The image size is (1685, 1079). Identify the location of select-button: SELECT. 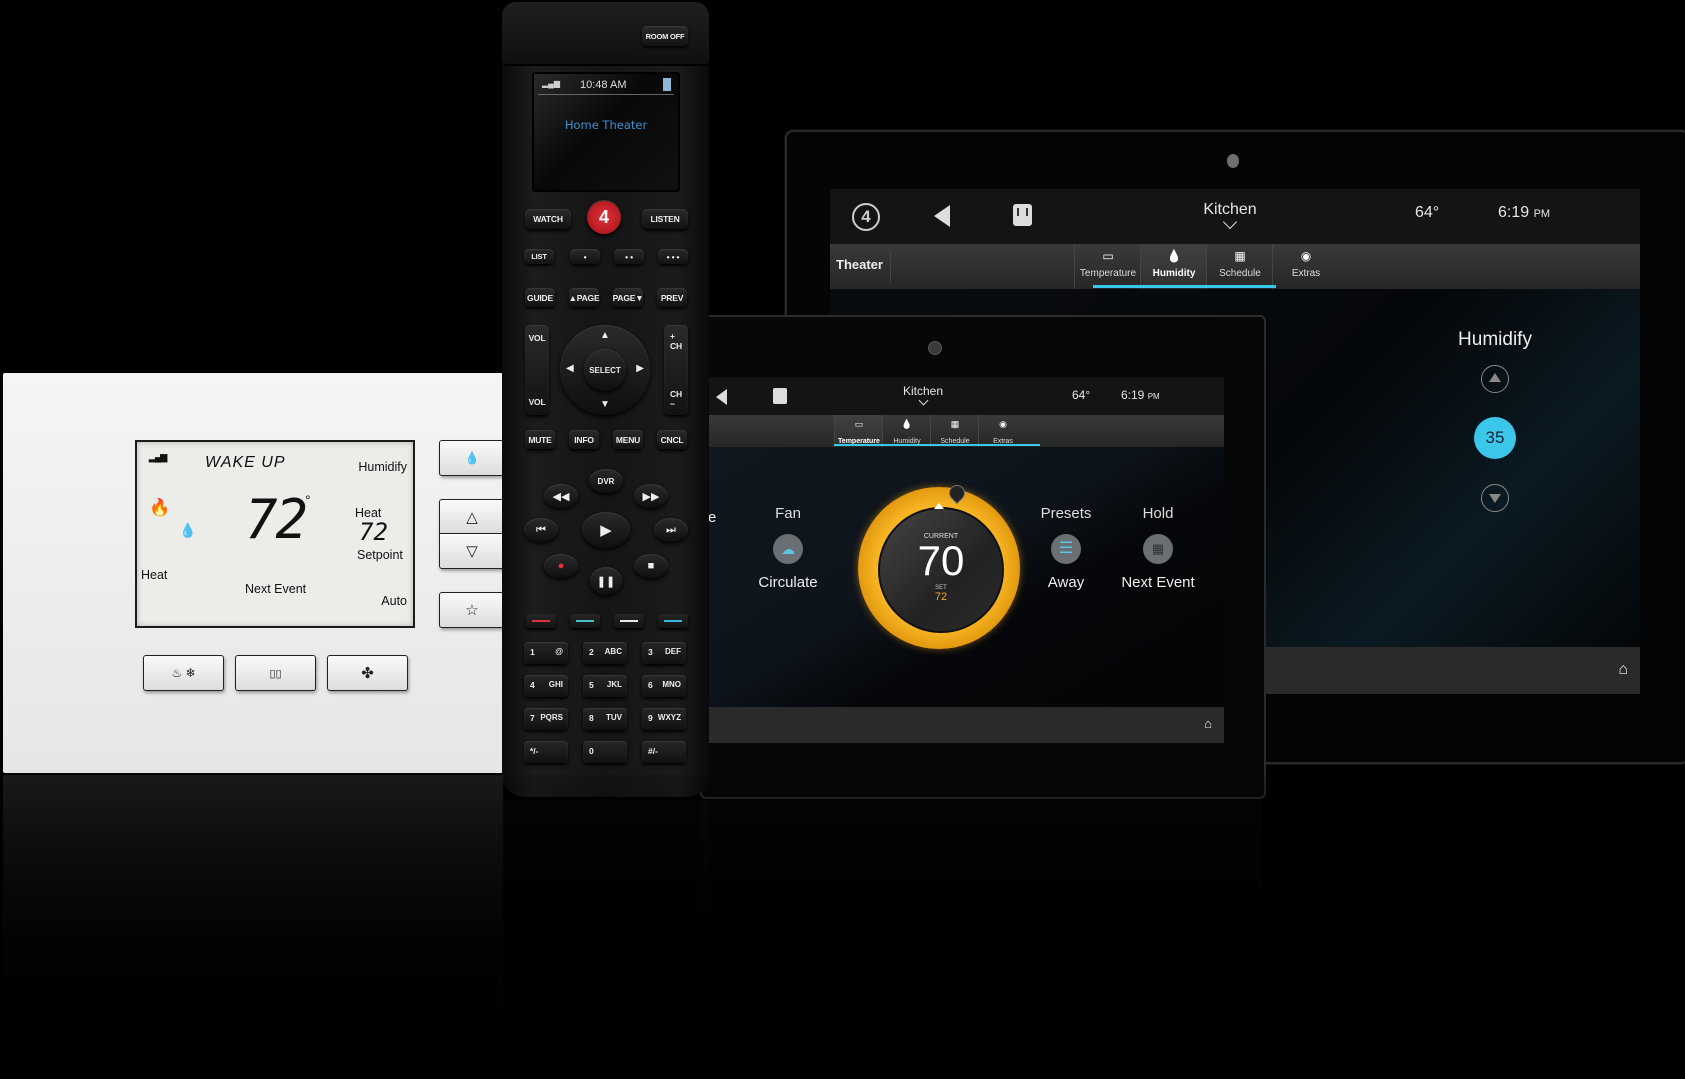
(605, 370).